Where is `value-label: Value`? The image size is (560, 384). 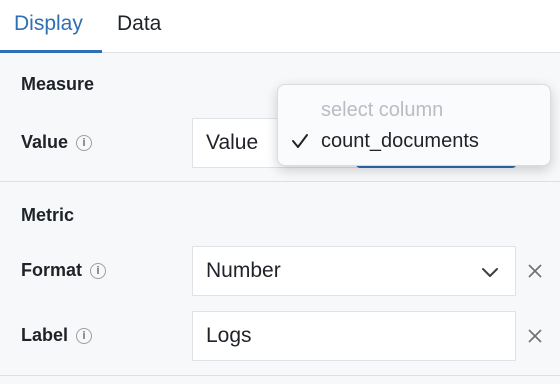
value-label: Value is located at coordinates (45, 142).